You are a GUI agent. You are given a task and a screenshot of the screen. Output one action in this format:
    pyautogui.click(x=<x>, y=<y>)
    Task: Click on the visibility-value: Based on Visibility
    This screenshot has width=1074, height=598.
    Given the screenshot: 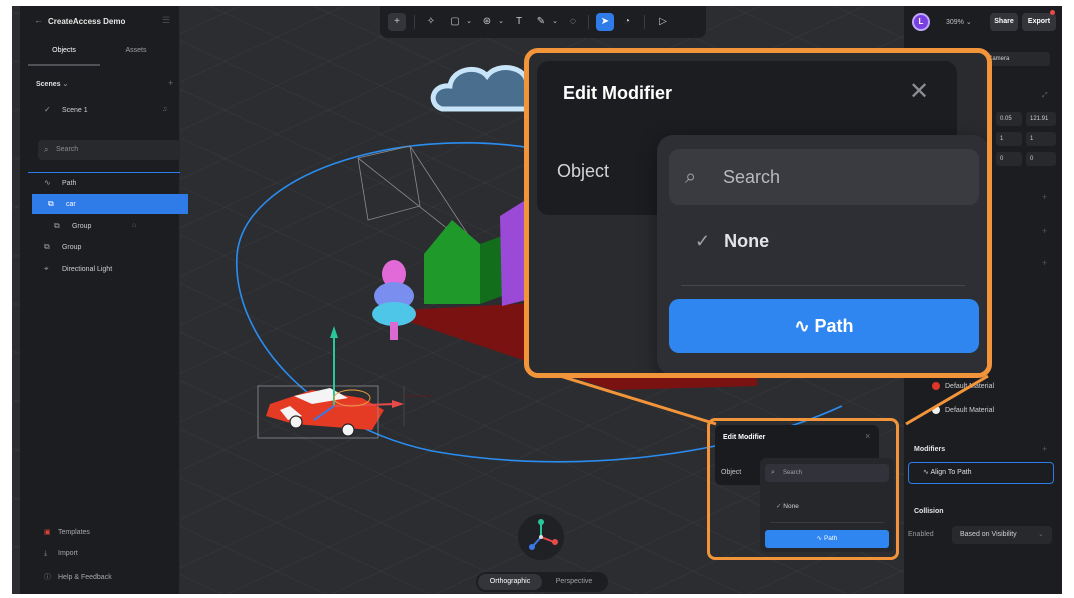 What is the action you would take?
    pyautogui.click(x=988, y=534)
    